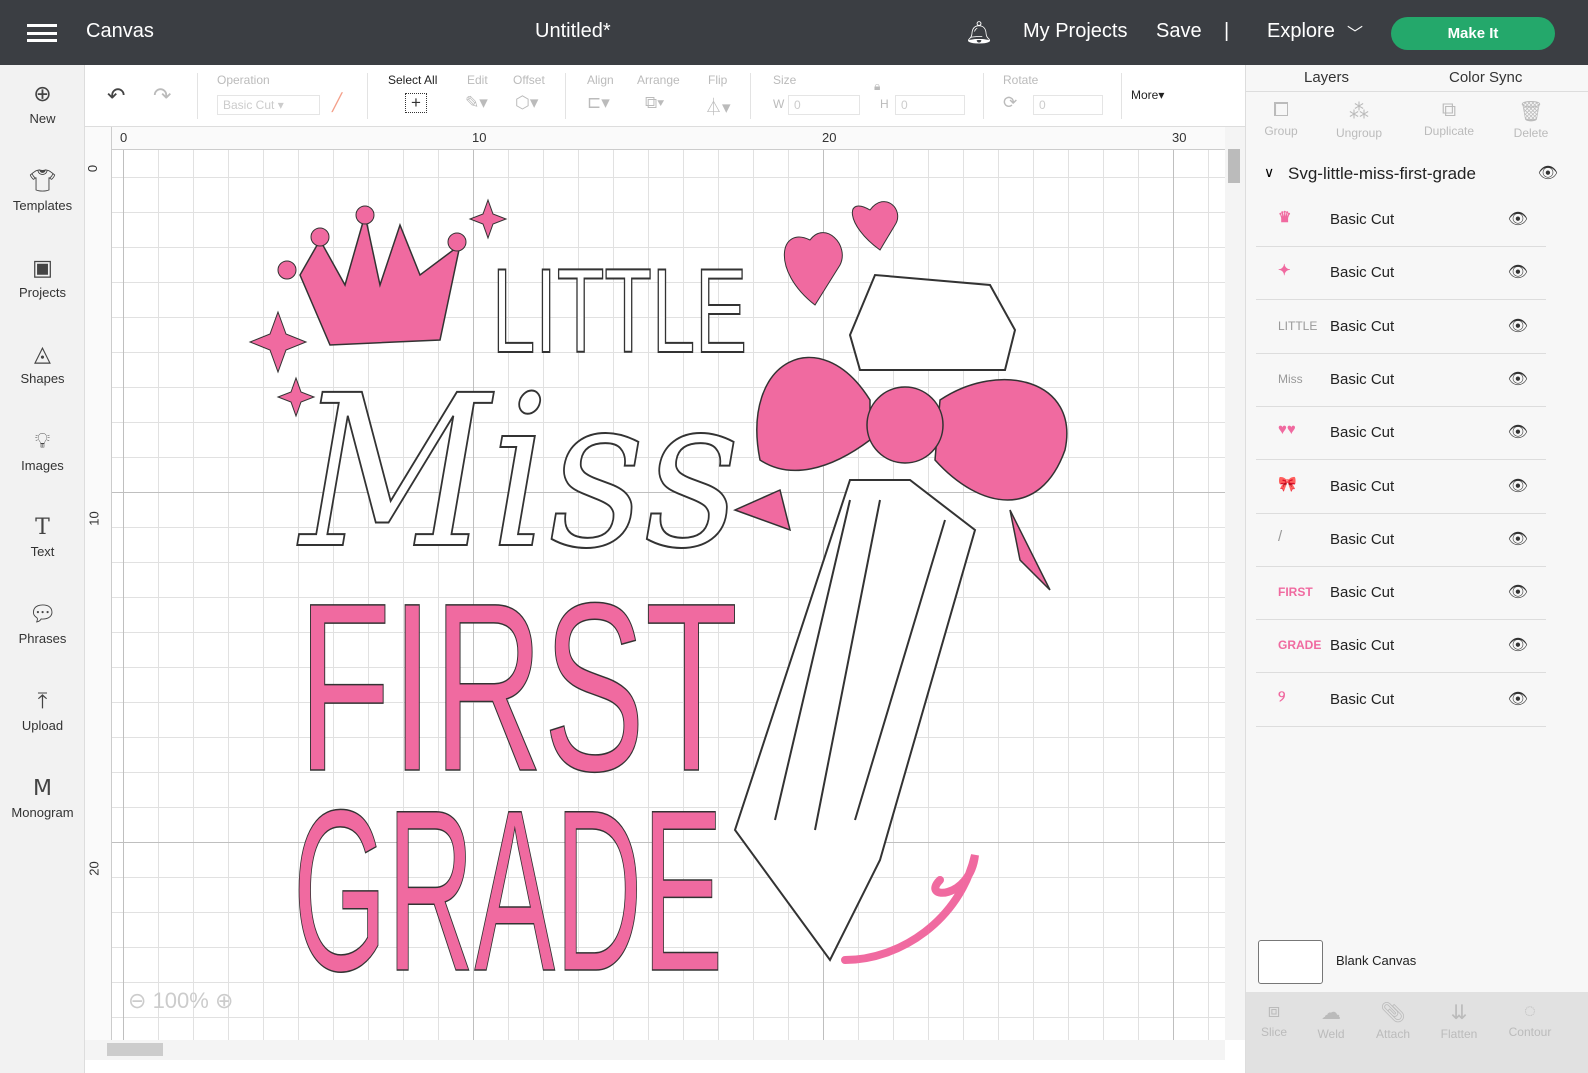  What do you see at coordinates (42, 363) in the screenshot?
I see `sidebar-item-shapes: ◬ Shapes` at bounding box center [42, 363].